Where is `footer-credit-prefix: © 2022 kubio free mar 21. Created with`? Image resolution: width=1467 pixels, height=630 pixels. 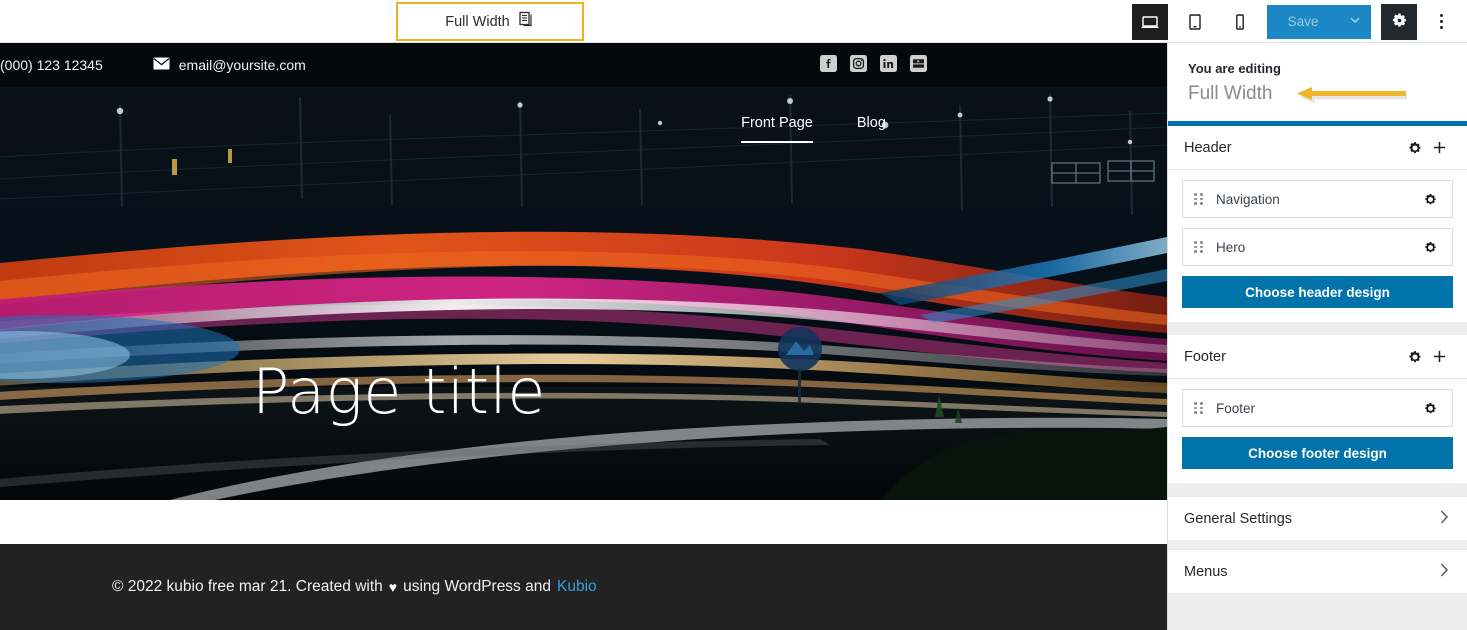 footer-credit-prefix: © 2022 kubio free mar 21. Created with is located at coordinates (247, 586).